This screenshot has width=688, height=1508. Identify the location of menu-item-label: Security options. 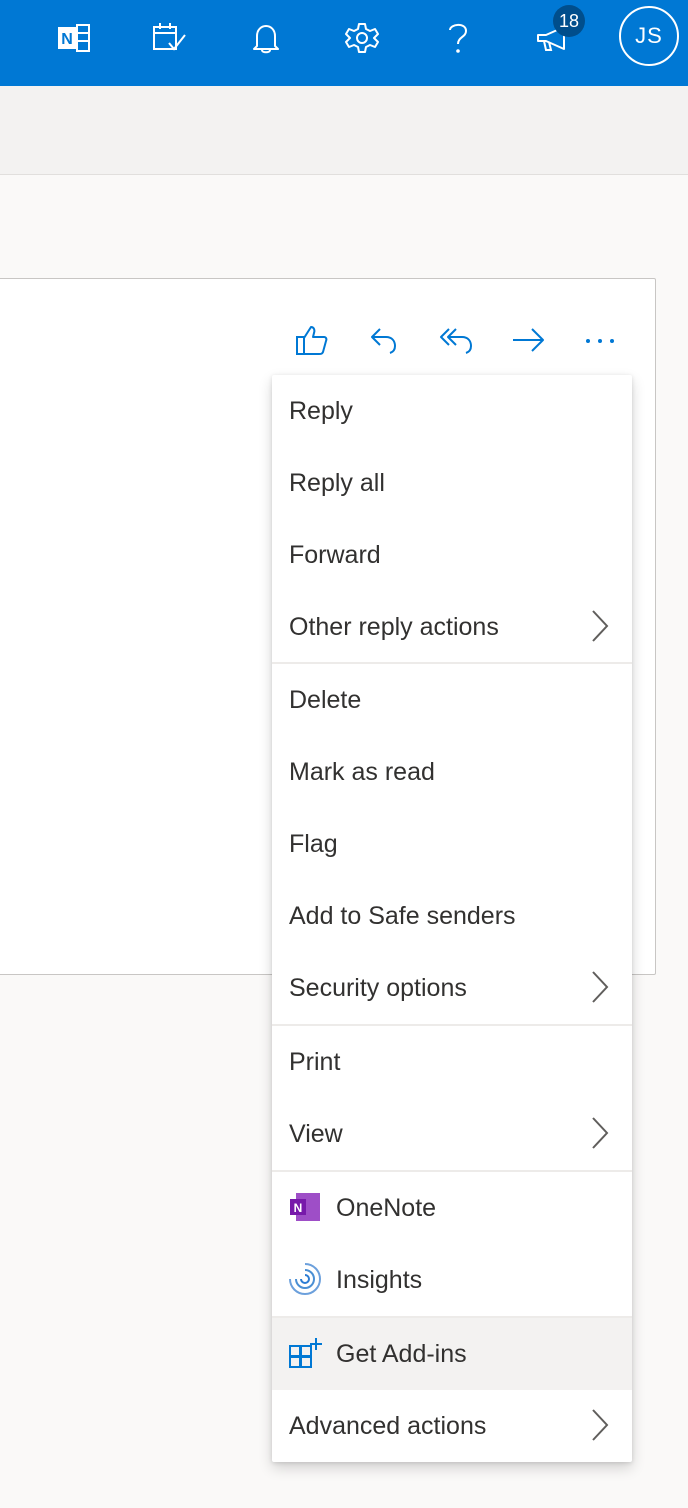
(378, 987).